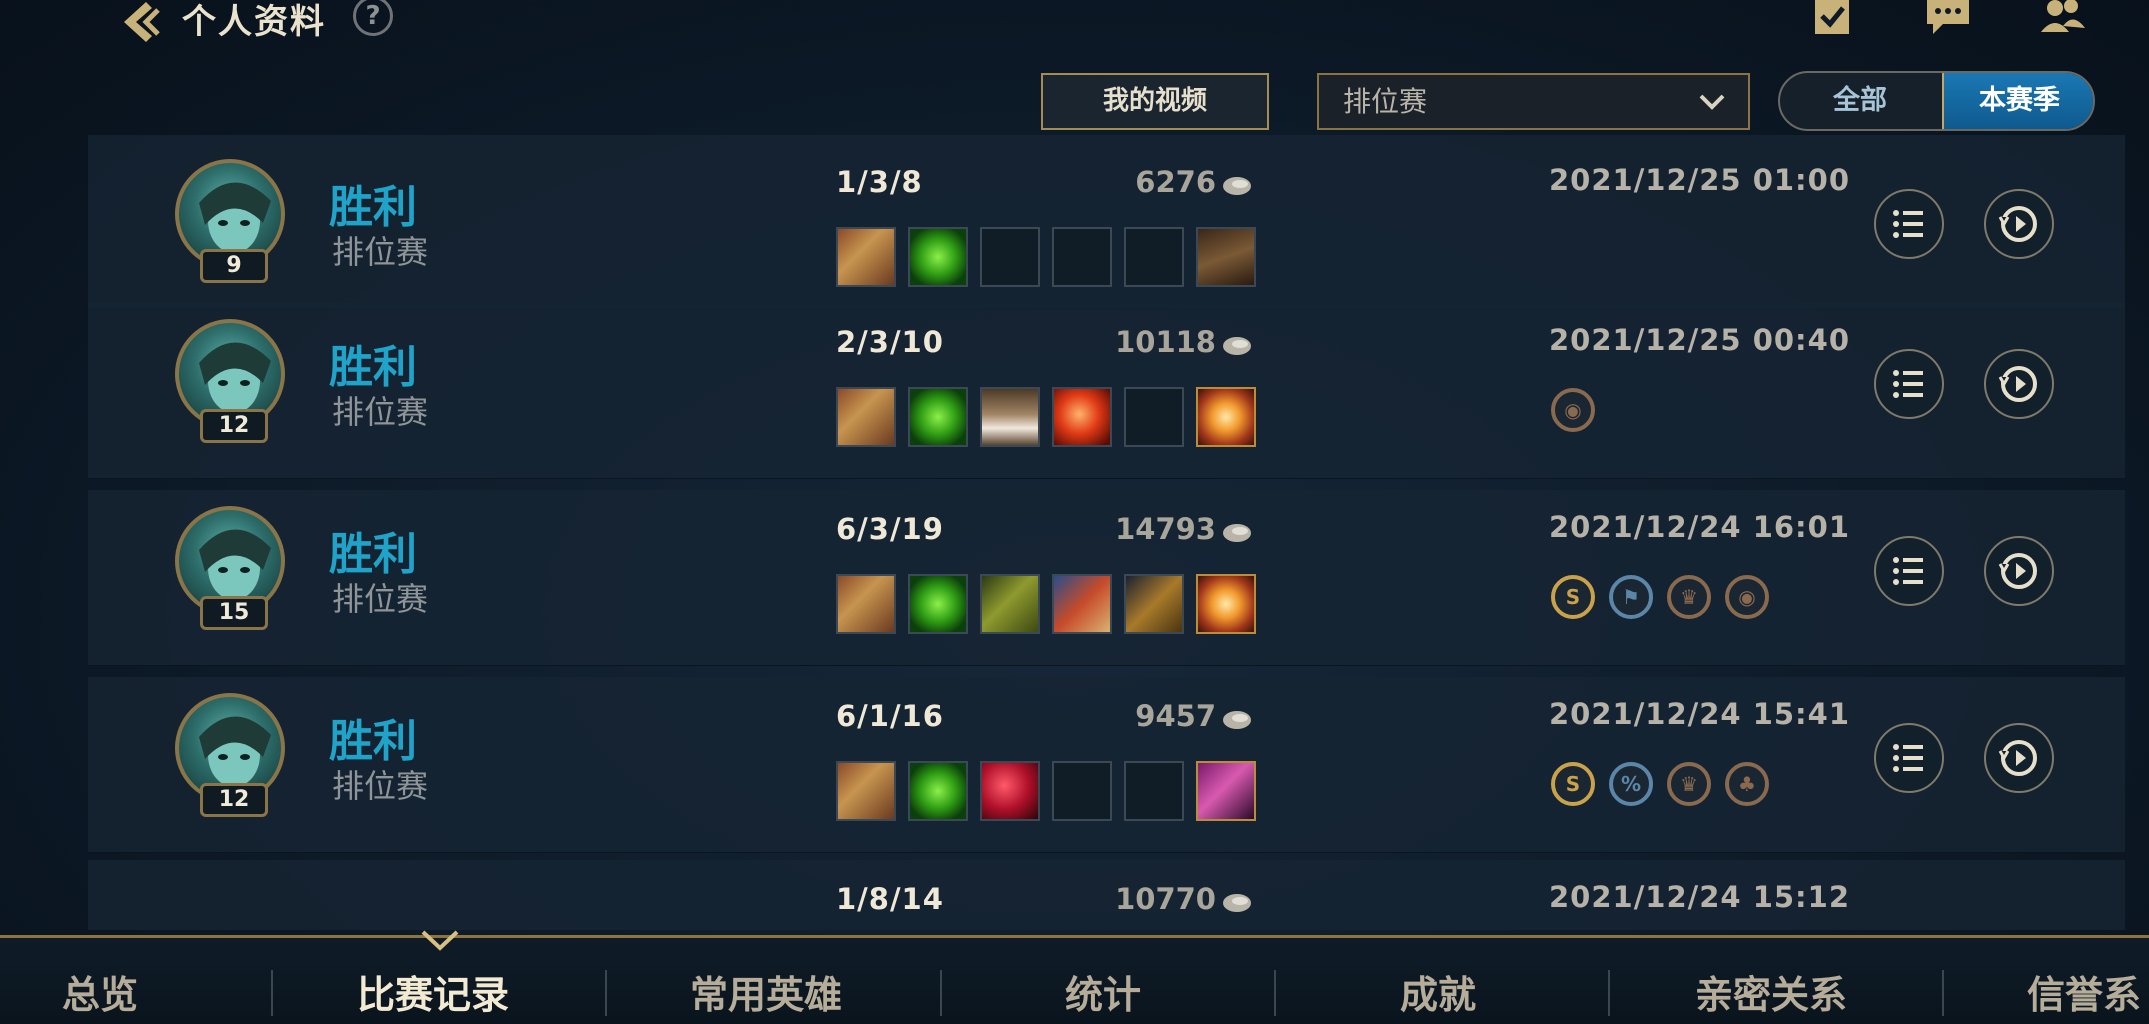  I want to click on back-arrow-icon, so click(140, 22).